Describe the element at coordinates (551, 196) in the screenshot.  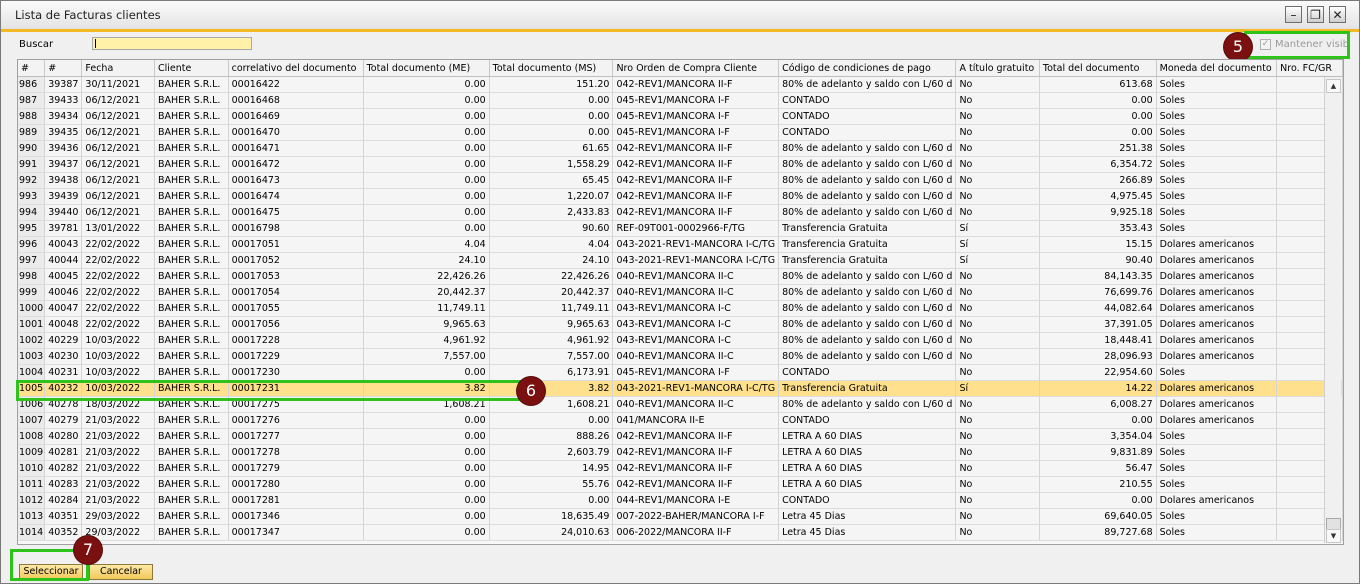
I see `table-cell: 1,220.07` at that location.